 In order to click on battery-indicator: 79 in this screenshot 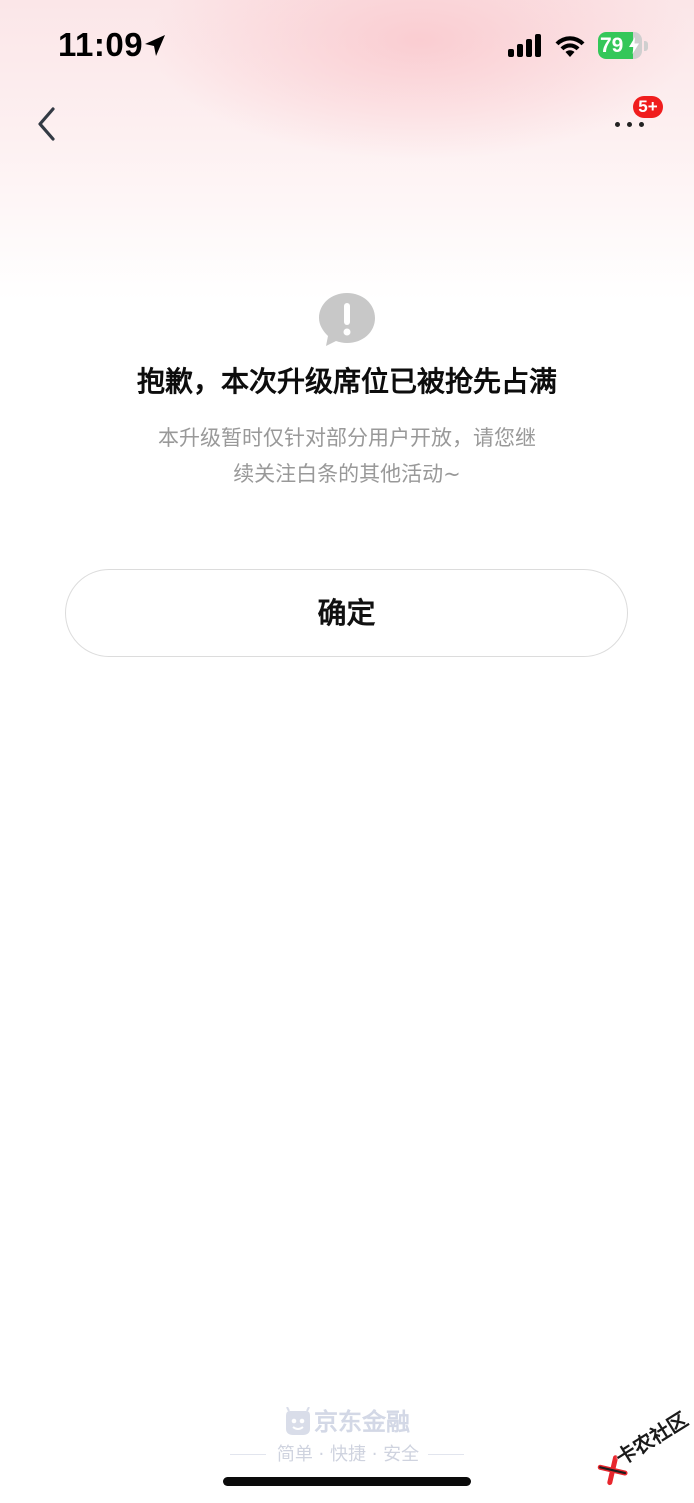, I will do `click(623, 46)`.